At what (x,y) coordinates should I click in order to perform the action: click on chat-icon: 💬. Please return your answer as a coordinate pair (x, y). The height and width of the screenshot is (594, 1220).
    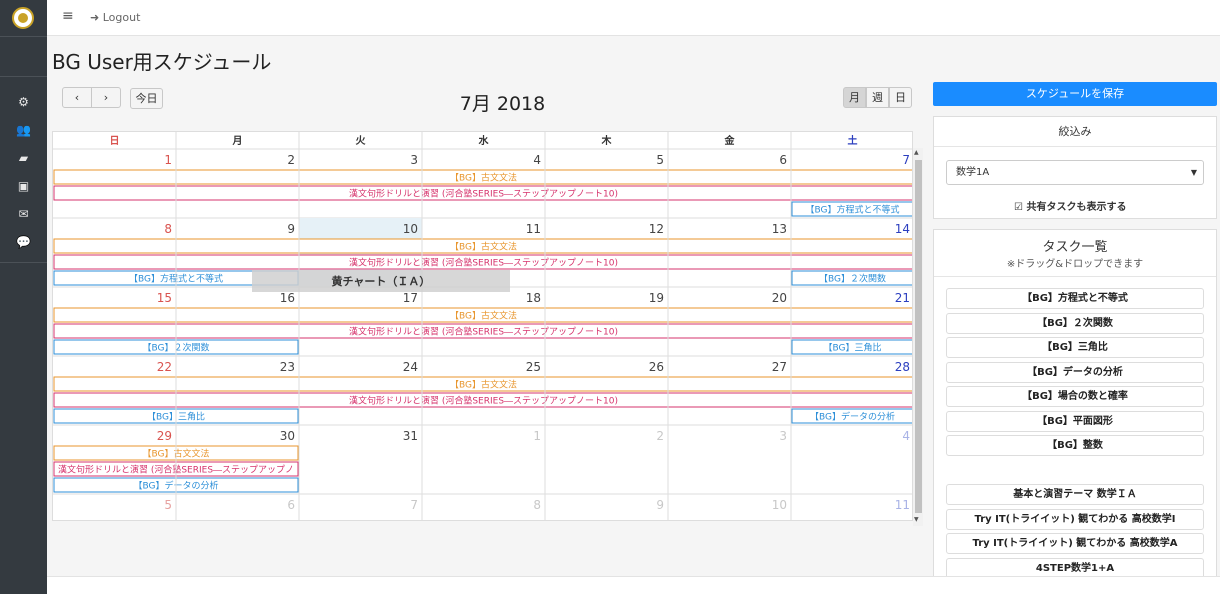
    Looking at the image, I should click on (23, 242).